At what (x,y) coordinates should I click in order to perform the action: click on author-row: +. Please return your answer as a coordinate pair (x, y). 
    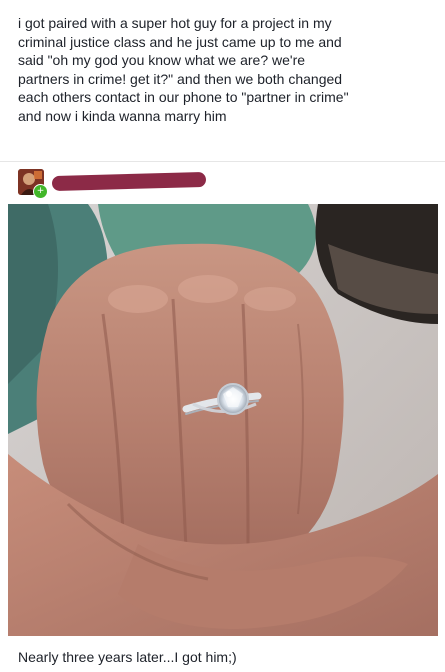
    Looking at the image, I should click on (228, 184).